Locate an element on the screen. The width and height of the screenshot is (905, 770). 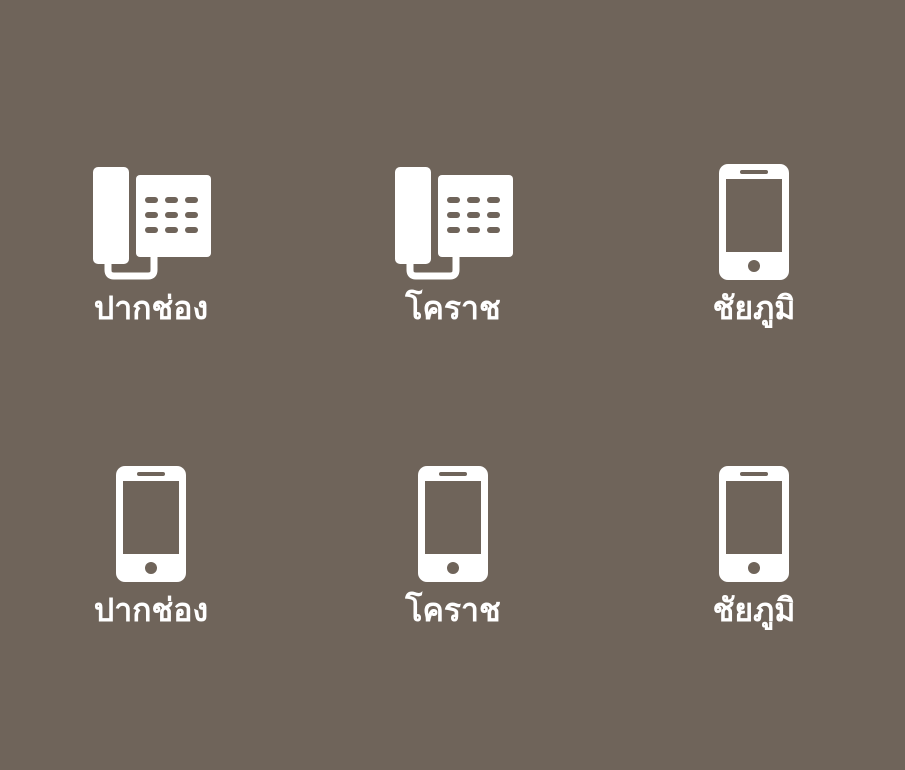
contact-korat-mobile: โคราช is located at coordinates (453, 554).